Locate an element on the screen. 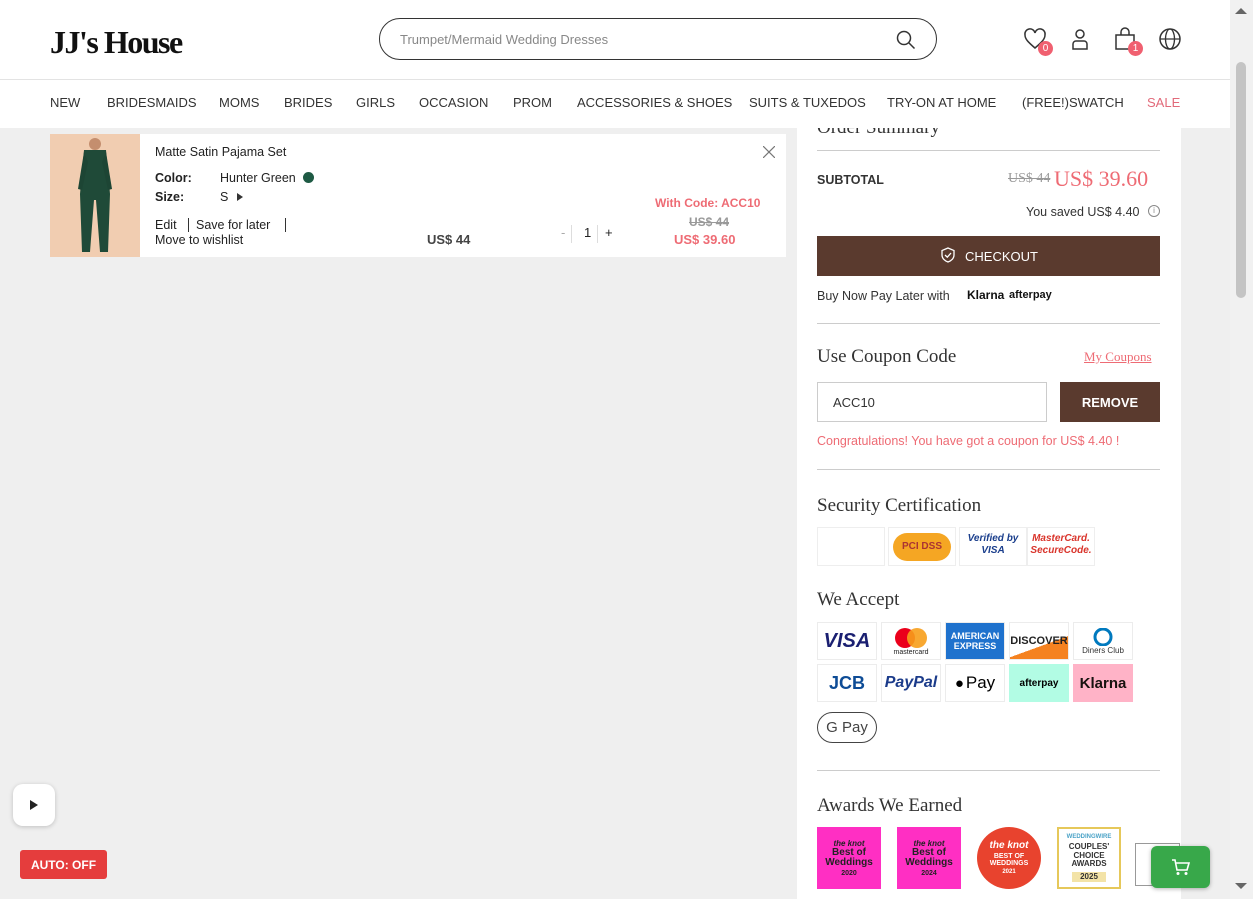 This screenshot has width=1253, height=899. apple-icon: ● is located at coordinates (959, 683).